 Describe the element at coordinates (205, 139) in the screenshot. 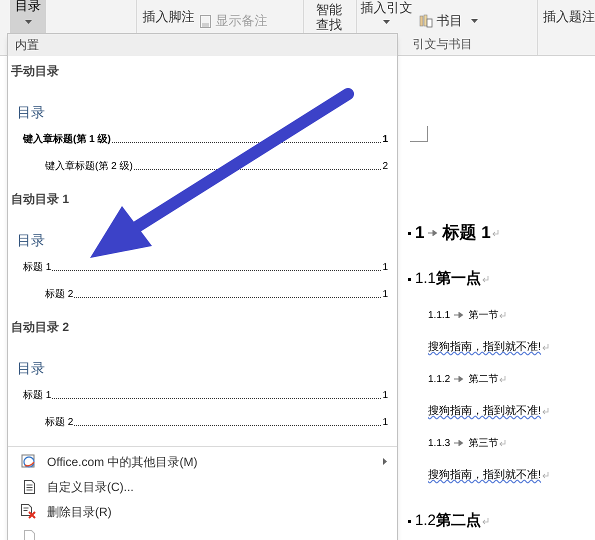

I see `toc-entry: 键入章标题(第 1 级) 1` at that location.